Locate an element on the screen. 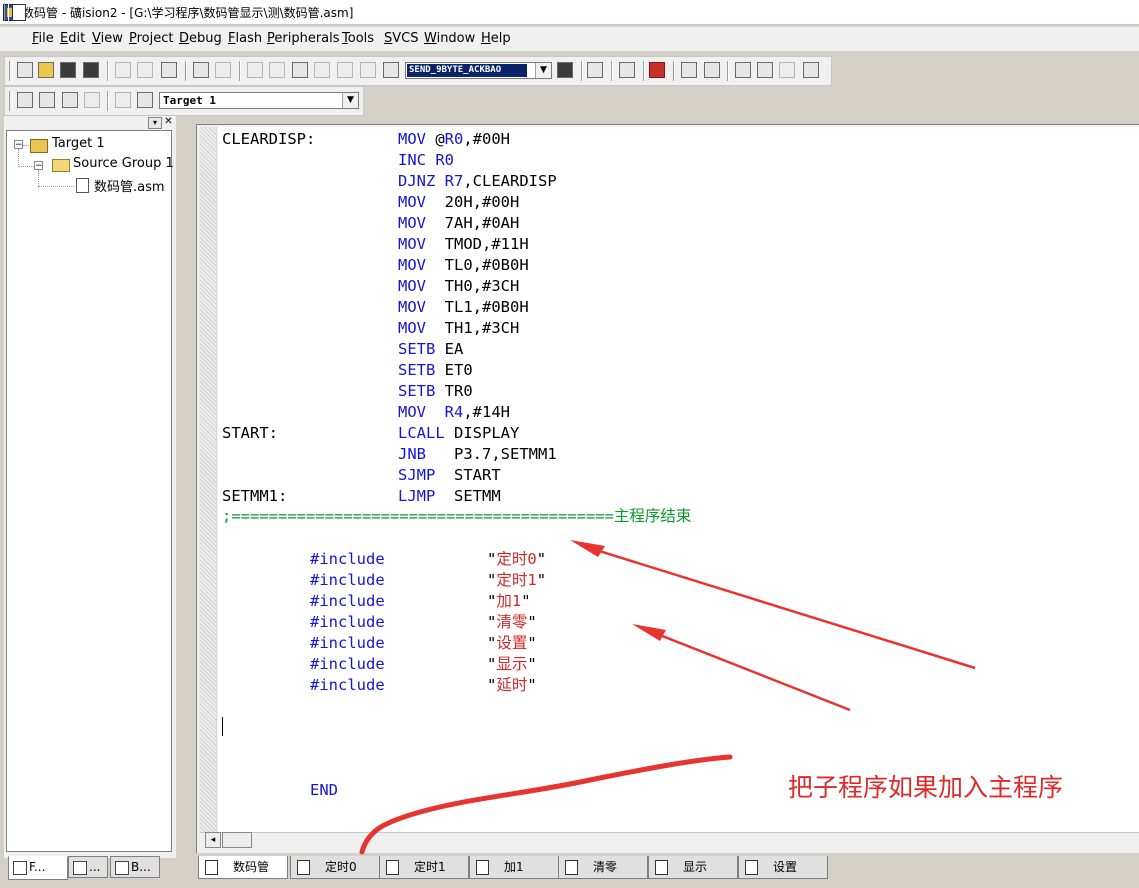  editor-gutter is located at coordinates (208, 479).